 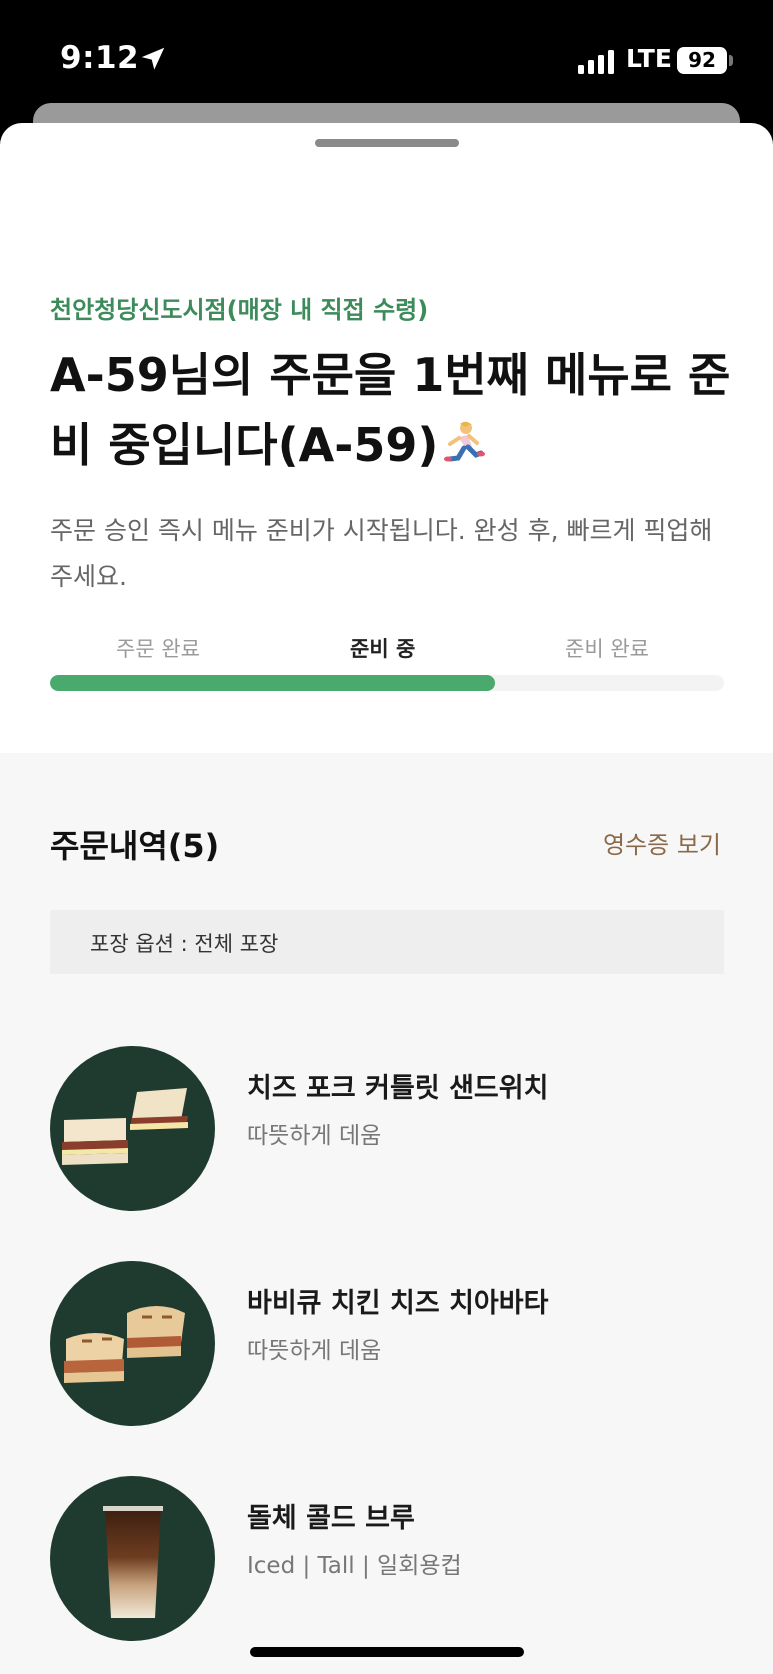 I want to click on progress-bar, so click(x=387, y=683).